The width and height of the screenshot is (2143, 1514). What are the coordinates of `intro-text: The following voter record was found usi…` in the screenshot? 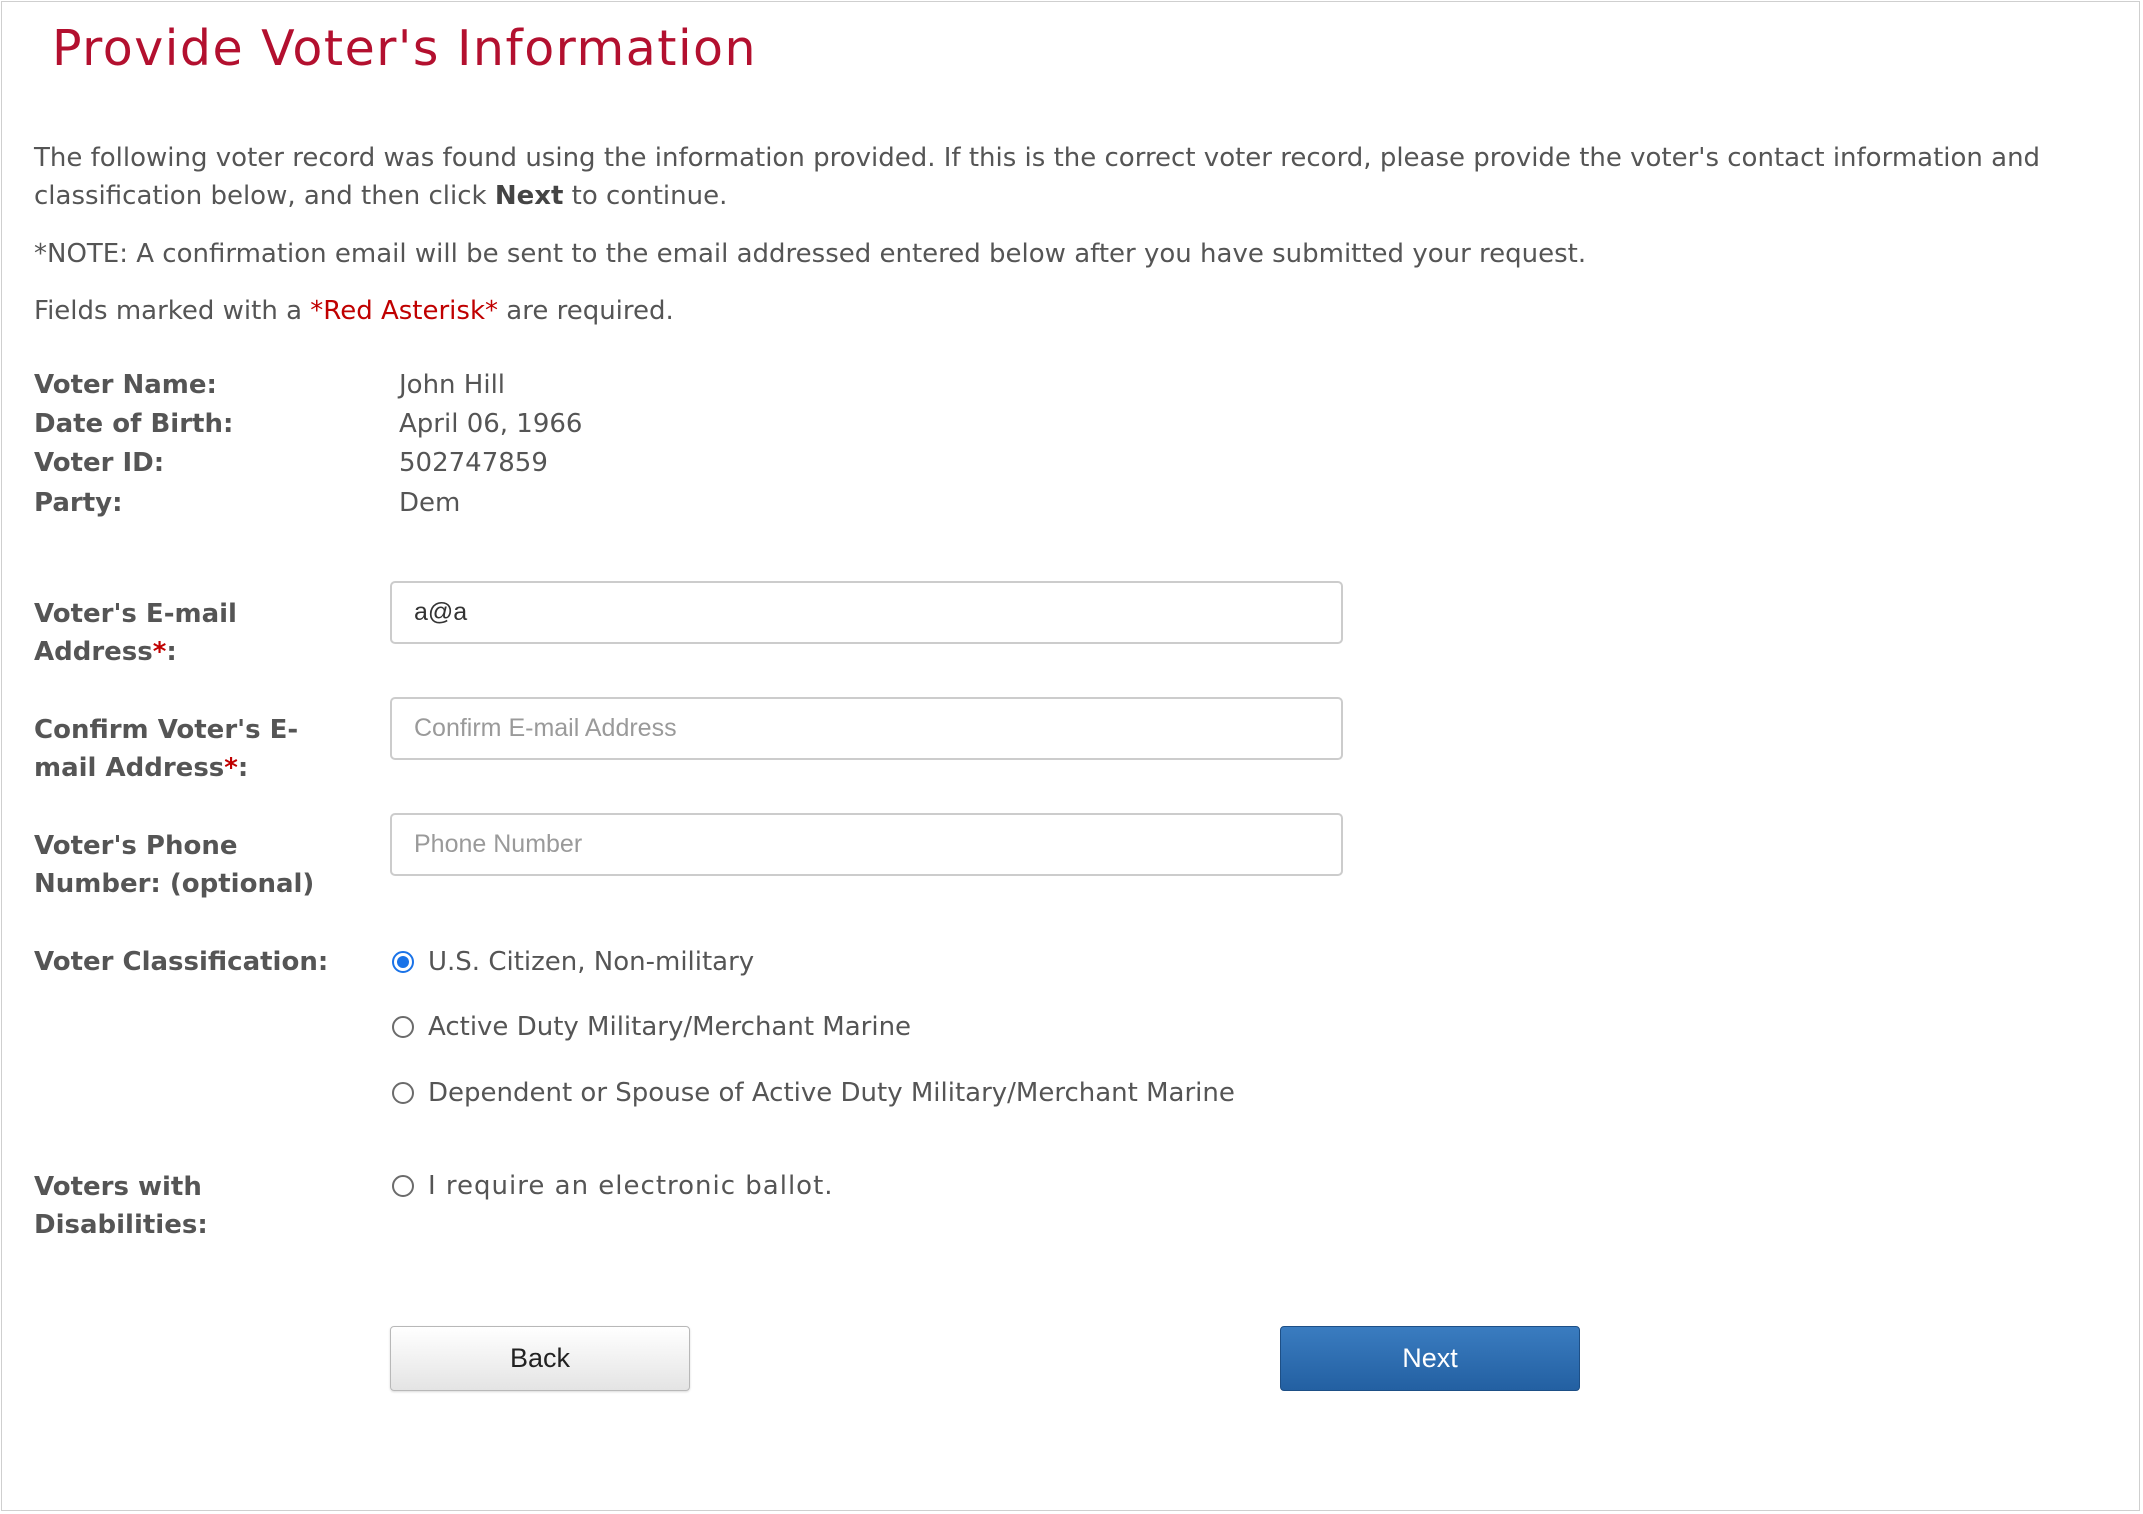 It's located at (1074, 177).